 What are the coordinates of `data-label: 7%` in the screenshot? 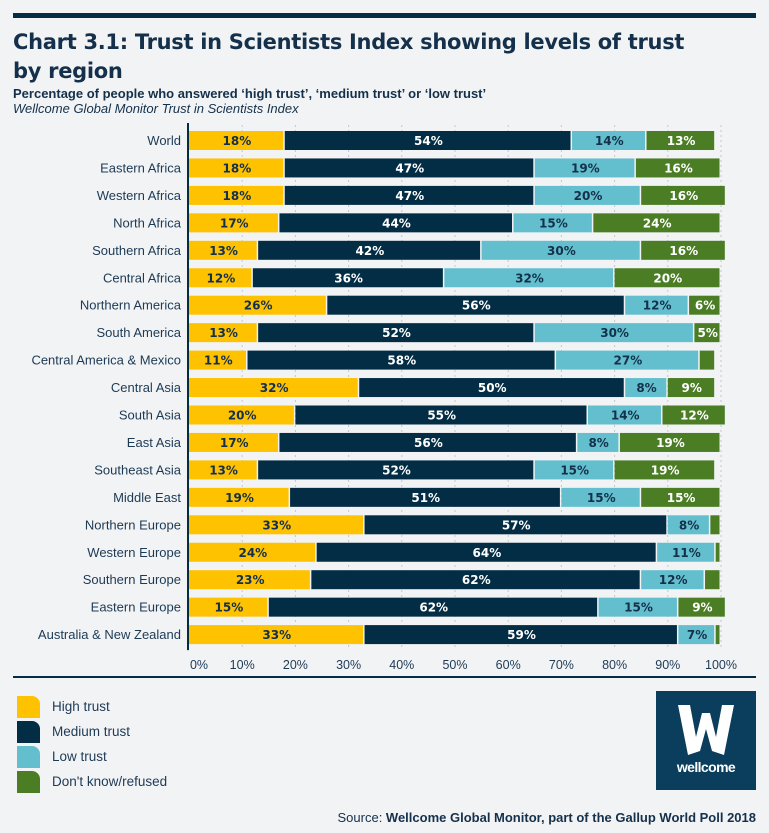 It's located at (697, 635).